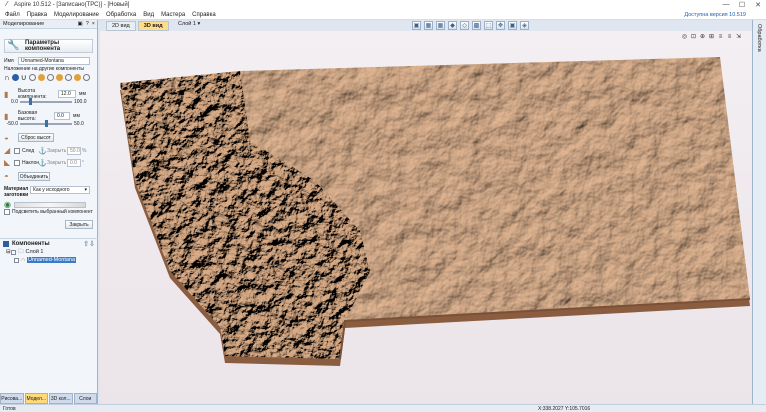  Describe the element at coordinates (121, 15) in the screenshot. I see `menu-machining: Обработка` at that location.